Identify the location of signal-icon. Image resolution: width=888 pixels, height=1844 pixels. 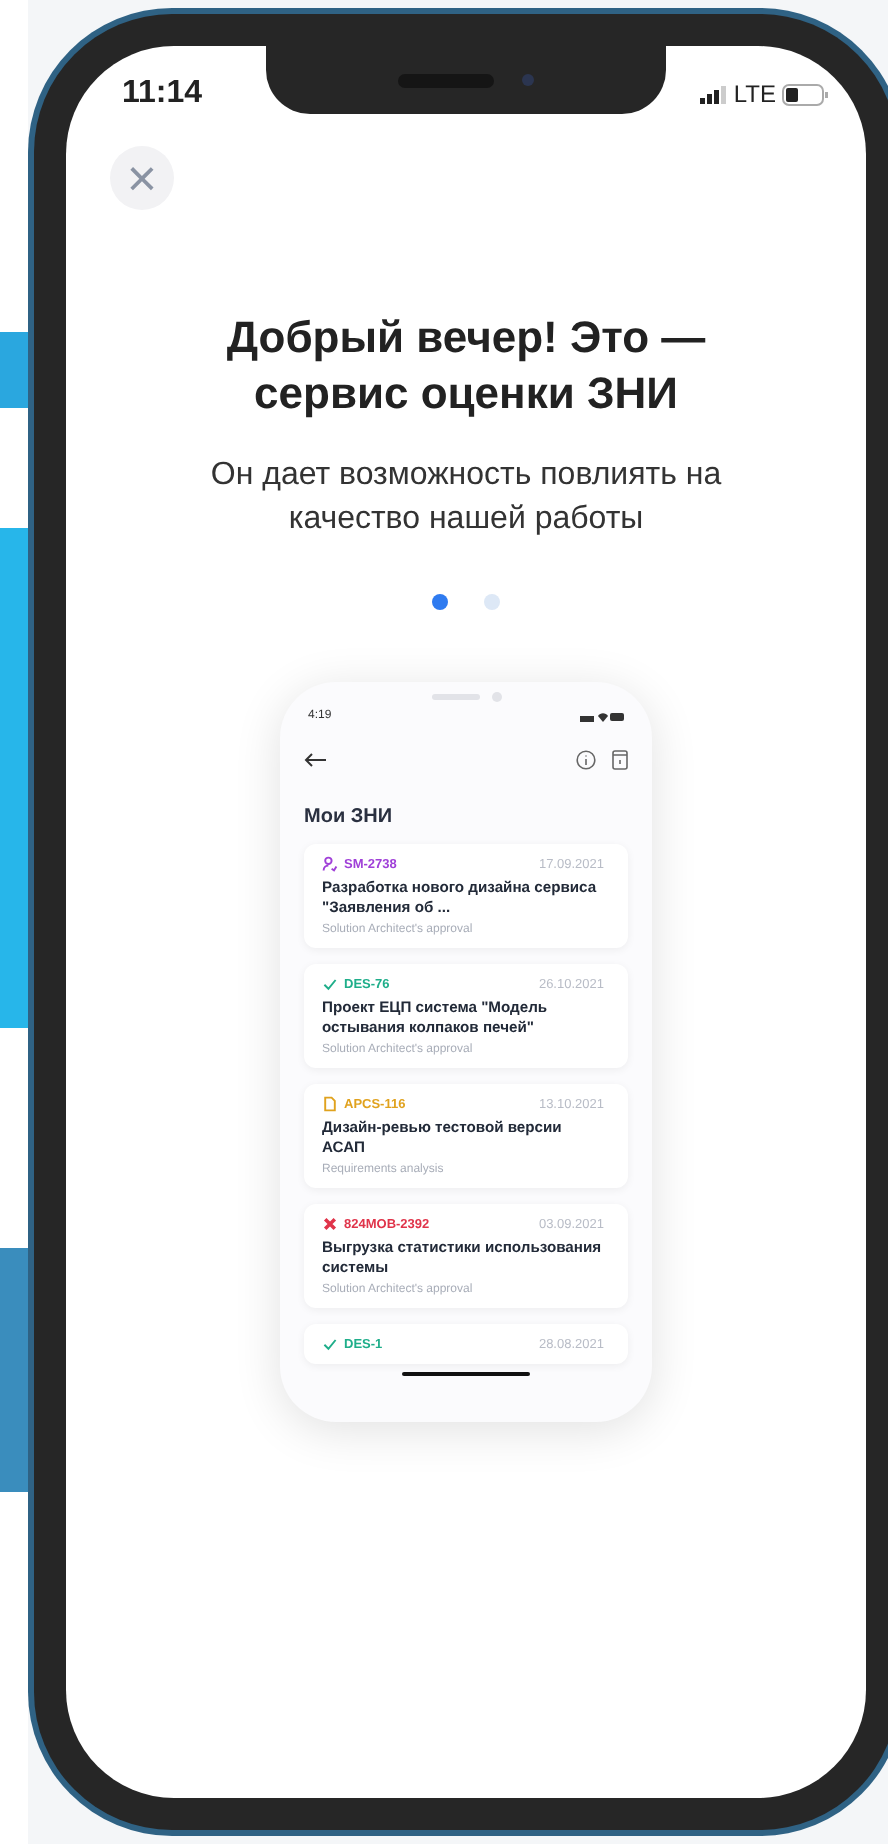
(713, 94).